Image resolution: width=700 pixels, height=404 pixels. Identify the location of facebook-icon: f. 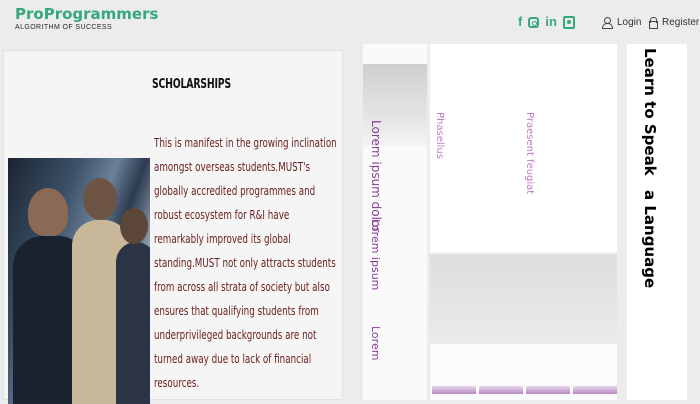
(520, 22).